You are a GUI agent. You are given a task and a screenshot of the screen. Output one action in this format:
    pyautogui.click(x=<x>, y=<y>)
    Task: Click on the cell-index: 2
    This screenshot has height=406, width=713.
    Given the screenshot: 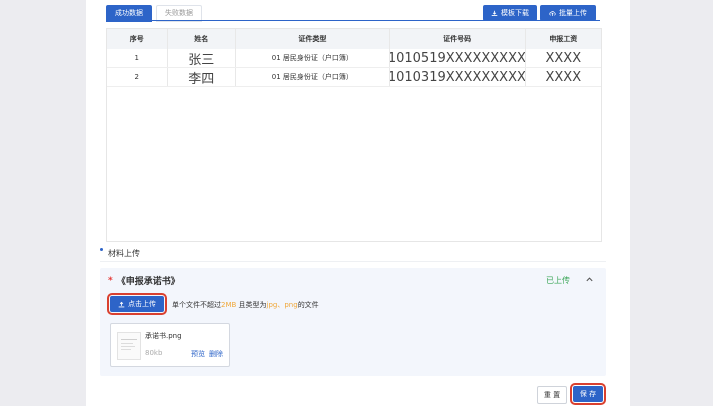 What is the action you would take?
    pyautogui.click(x=137, y=77)
    